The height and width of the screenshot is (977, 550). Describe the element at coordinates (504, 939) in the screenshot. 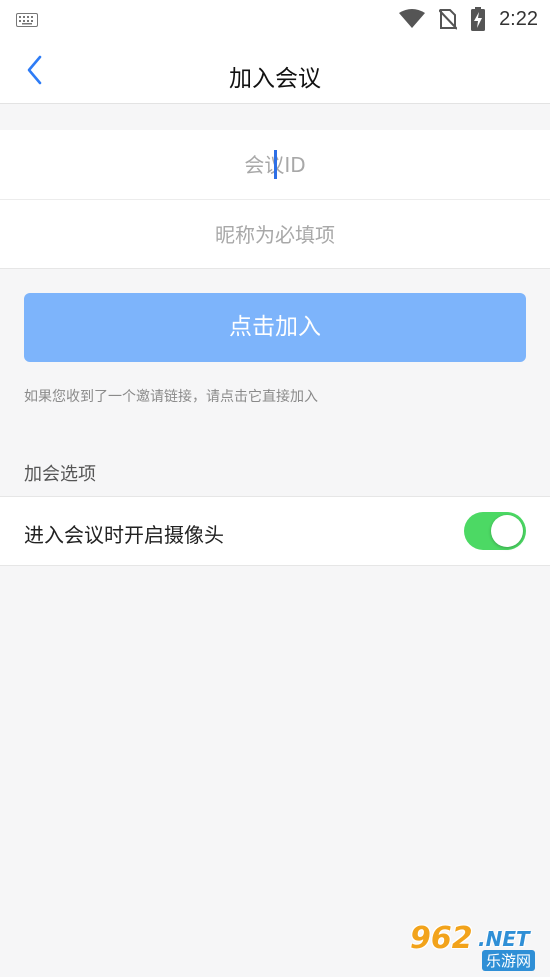

I see `watermark-suffix: .NET` at that location.